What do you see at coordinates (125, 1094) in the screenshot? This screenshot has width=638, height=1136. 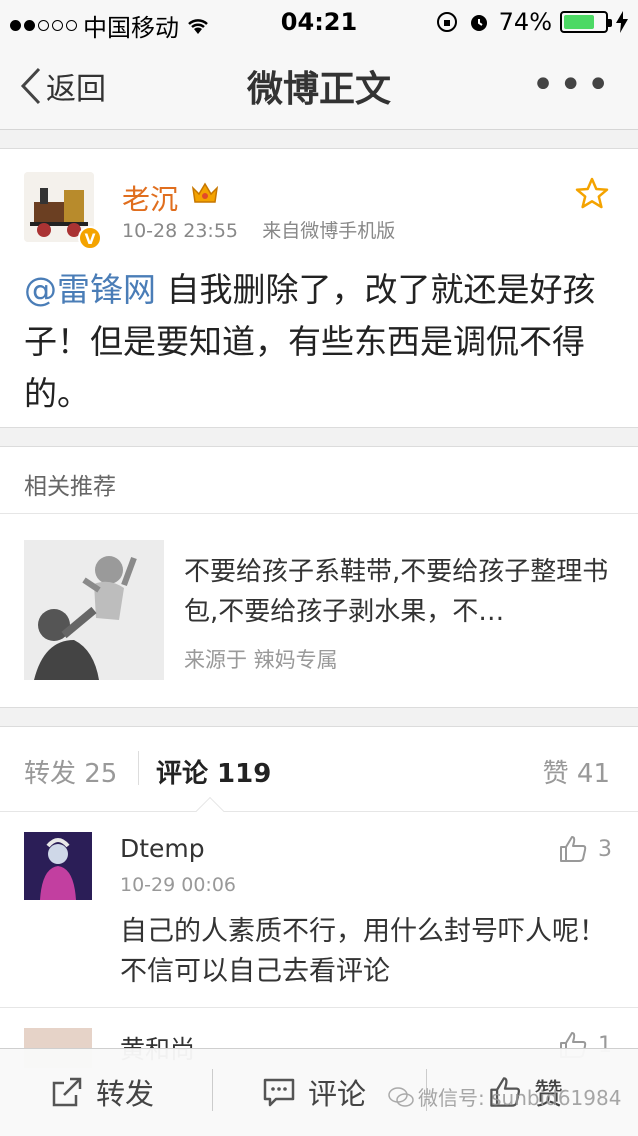 I see `repost-label: 转发` at bounding box center [125, 1094].